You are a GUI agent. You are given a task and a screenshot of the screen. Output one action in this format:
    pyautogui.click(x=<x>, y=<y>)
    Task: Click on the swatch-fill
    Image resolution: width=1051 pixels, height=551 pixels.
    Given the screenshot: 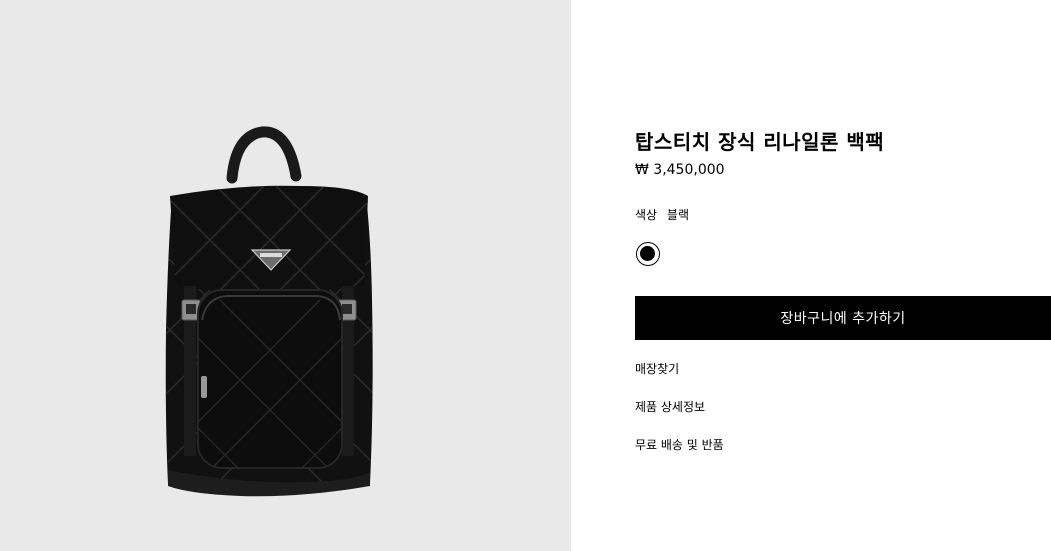 What is the action you would take?
    pyautogui.click(x=647, y=253)
    